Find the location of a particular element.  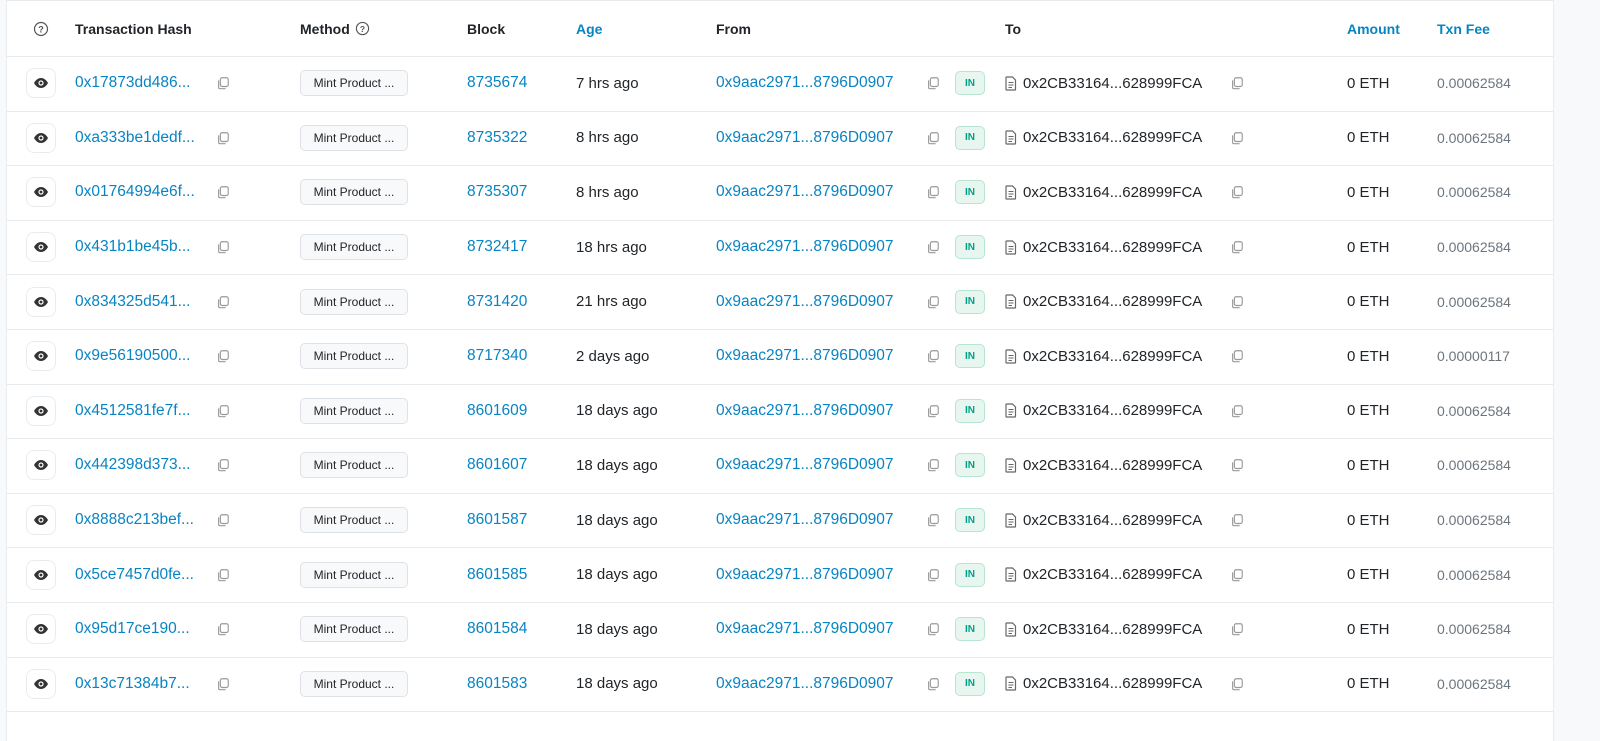

header-age: Age is located at coordinates (589, 28).